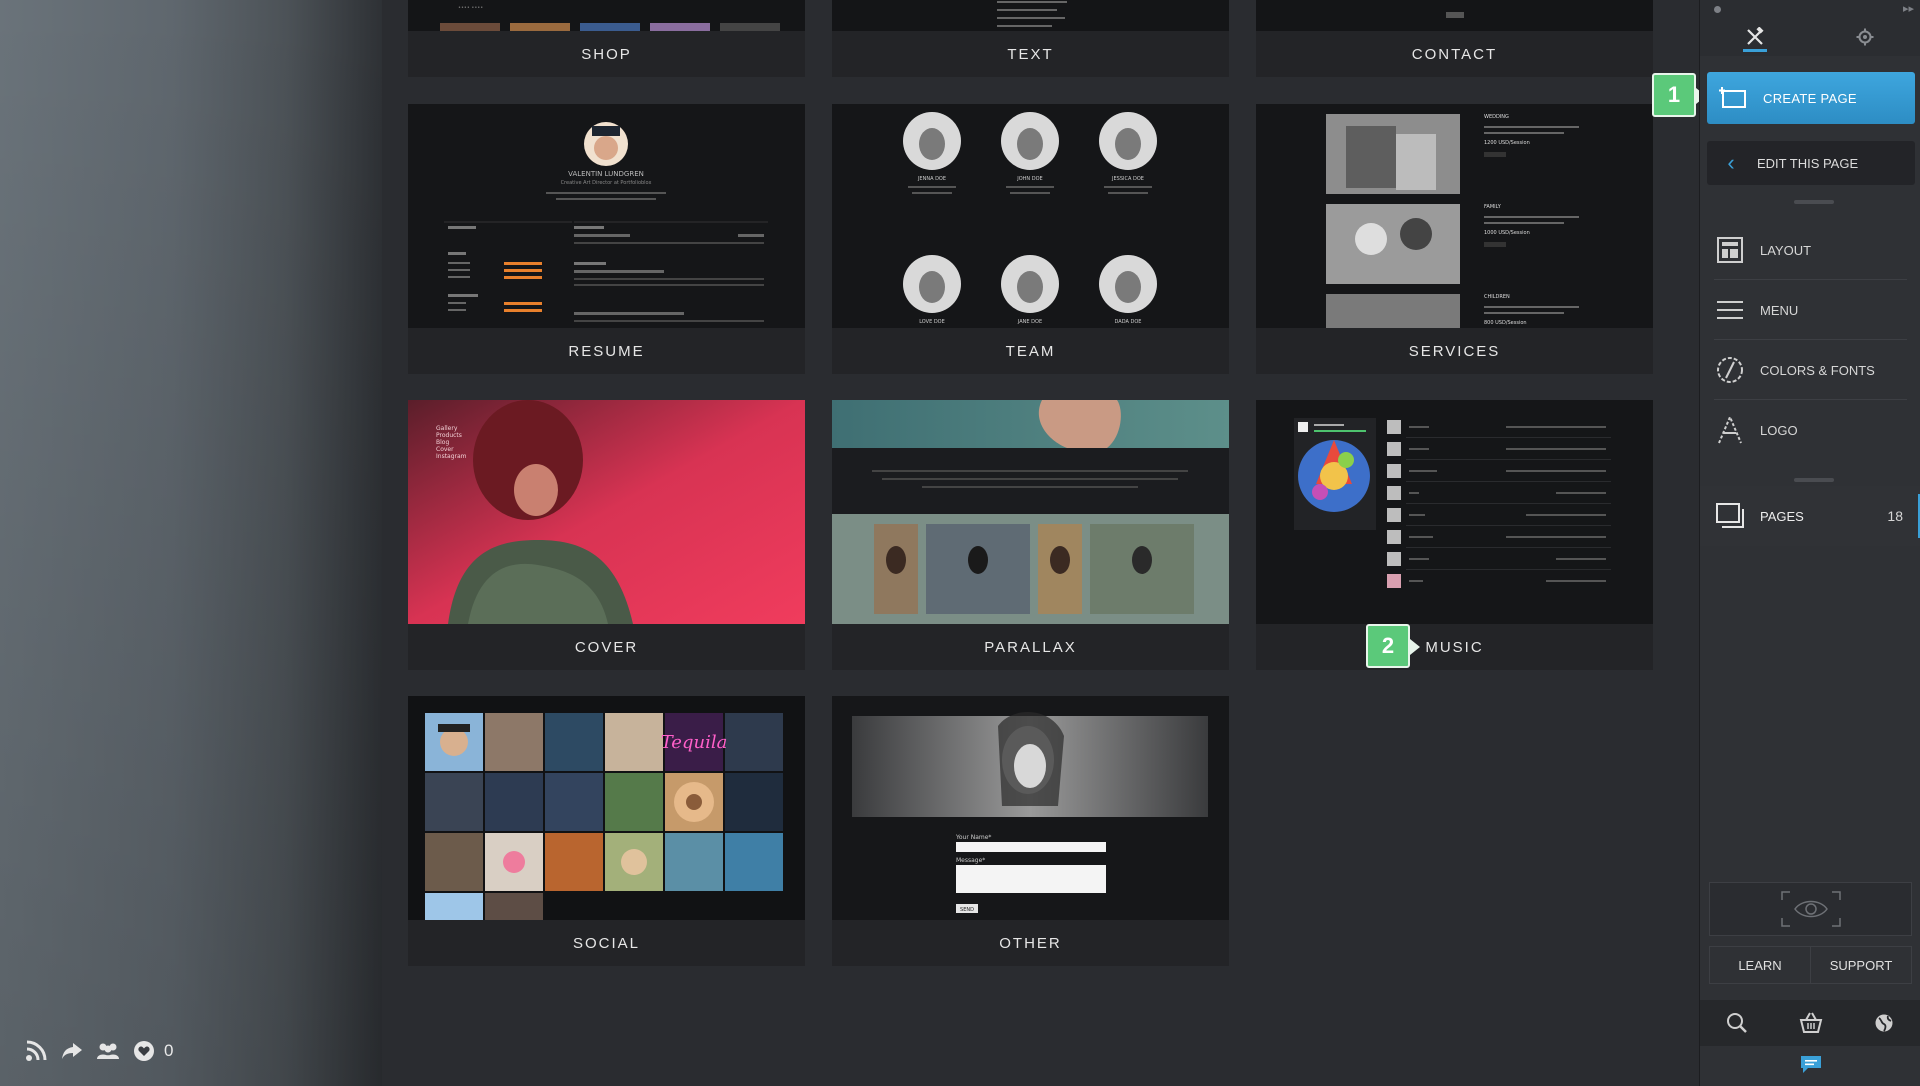 The image size is (1920, 1086). Describe the element at coordinates (451, 456) in the screenshot. I see `cover-menu-item: Instagram` at that location.